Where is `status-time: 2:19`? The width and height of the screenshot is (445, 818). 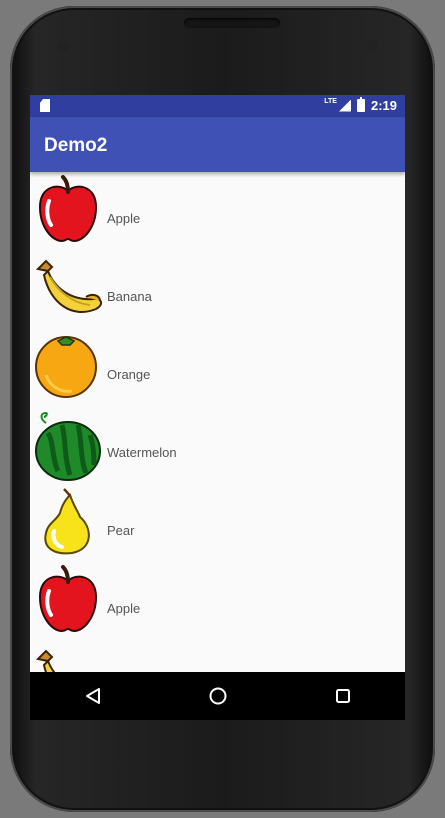 status-time: 2:19 is located at coordinates (383, 105).